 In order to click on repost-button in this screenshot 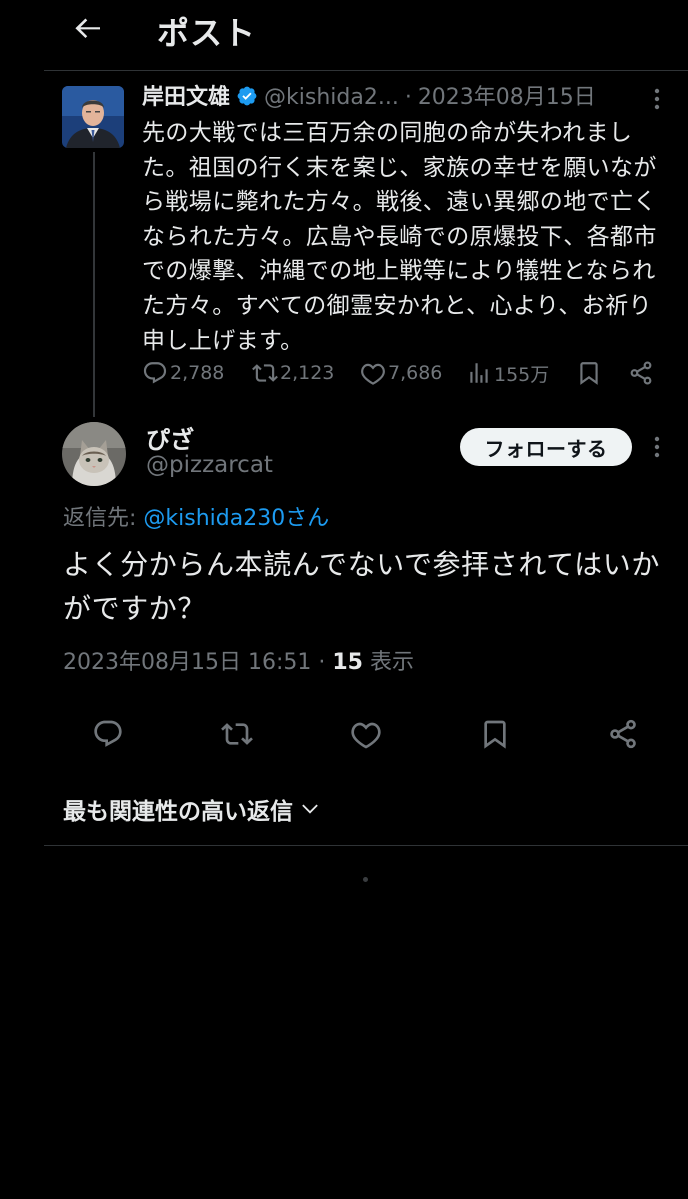, I will do `click(237, 734)`.